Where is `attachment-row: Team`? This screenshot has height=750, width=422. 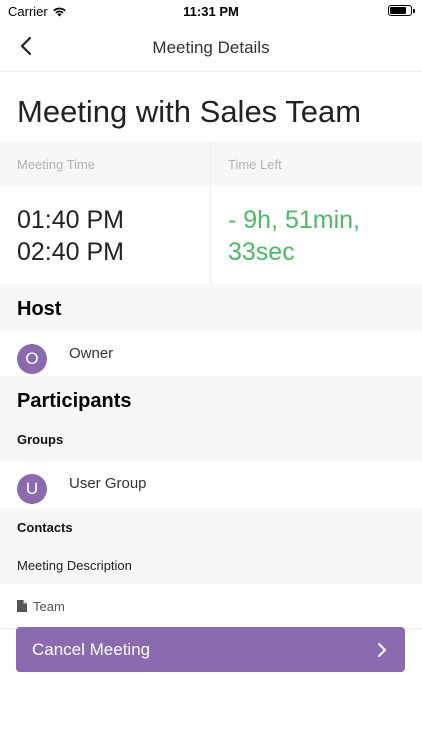
attachment-row: Team is located at coordinates (211, 606).